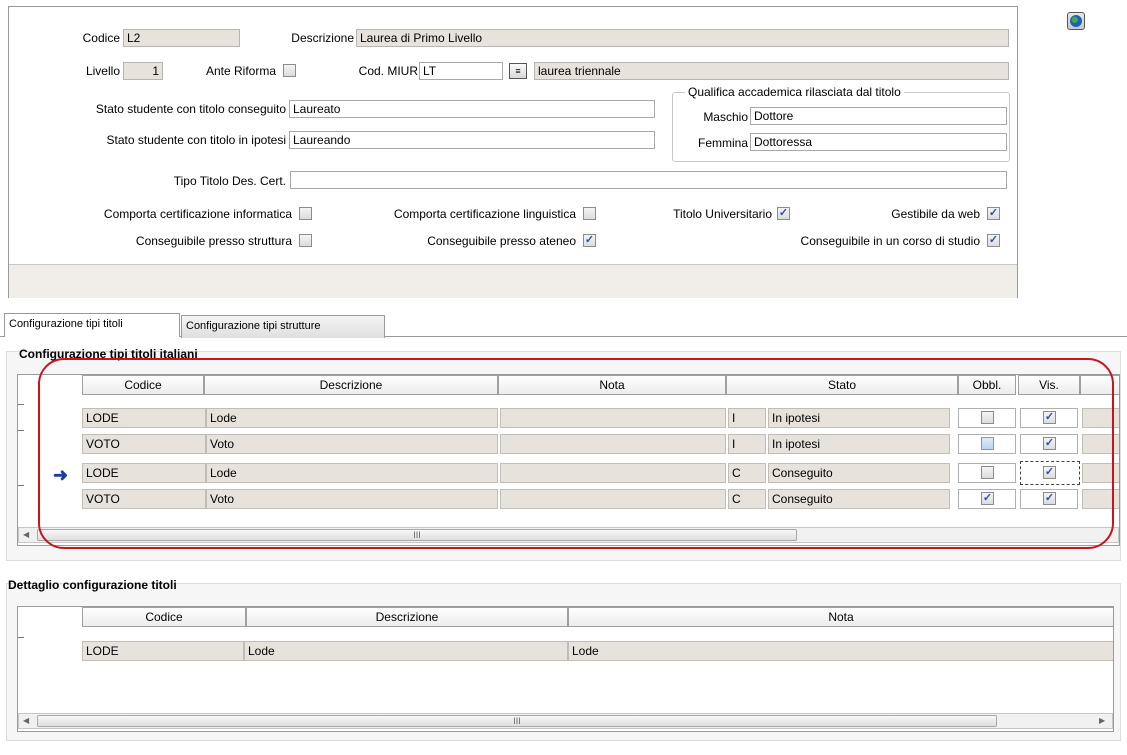  Describe the element at coordinates (518, 71) in the screenshot. I see `lookup-icon: ≡` at that location.